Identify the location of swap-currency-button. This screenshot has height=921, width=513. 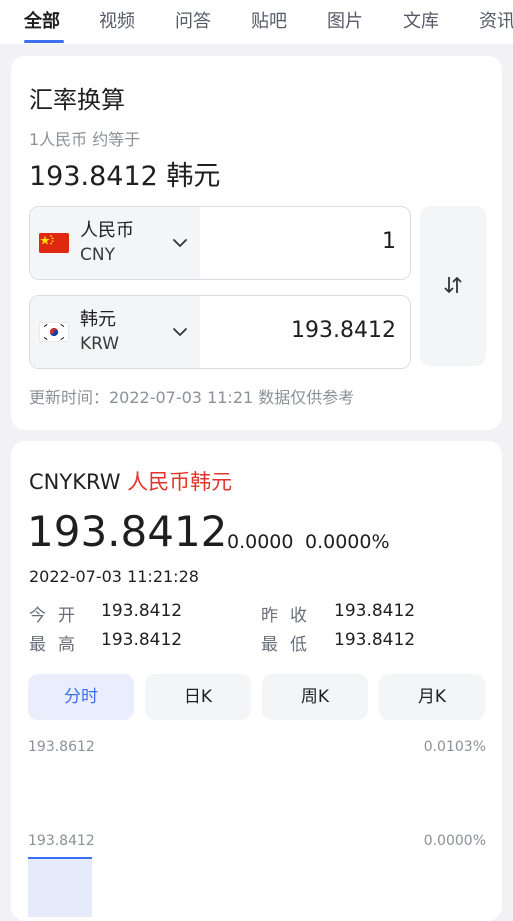
(453, 286).